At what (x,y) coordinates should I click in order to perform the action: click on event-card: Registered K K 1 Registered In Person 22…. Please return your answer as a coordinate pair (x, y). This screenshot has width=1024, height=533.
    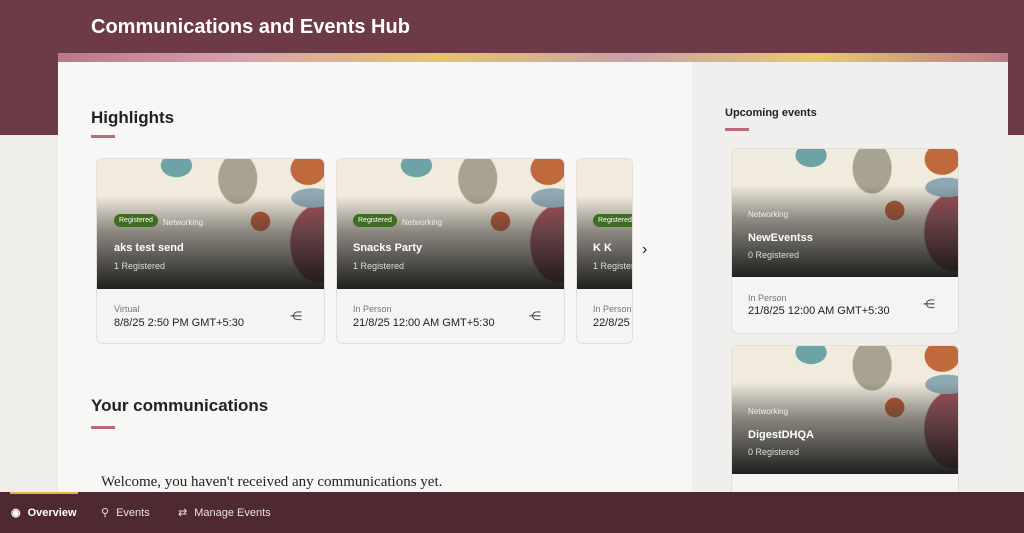
    Looking at the image, I should click on (604, 251).